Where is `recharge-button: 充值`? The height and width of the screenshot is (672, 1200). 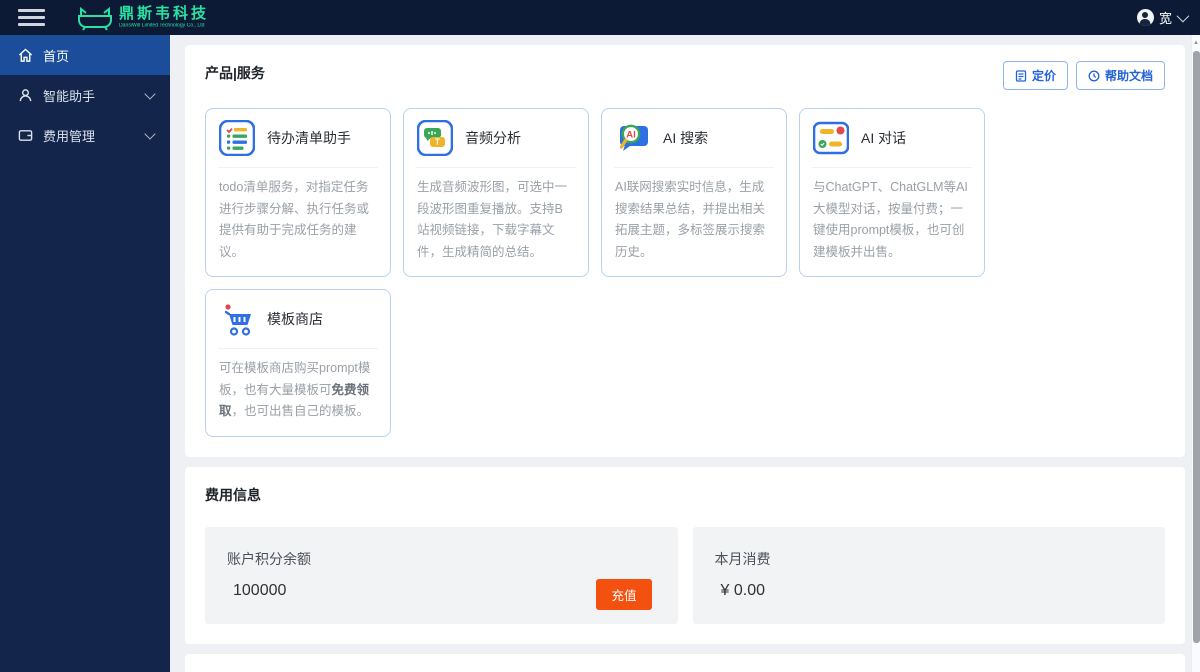
recharge-button: 充值 is located at coordinates (624, 594).